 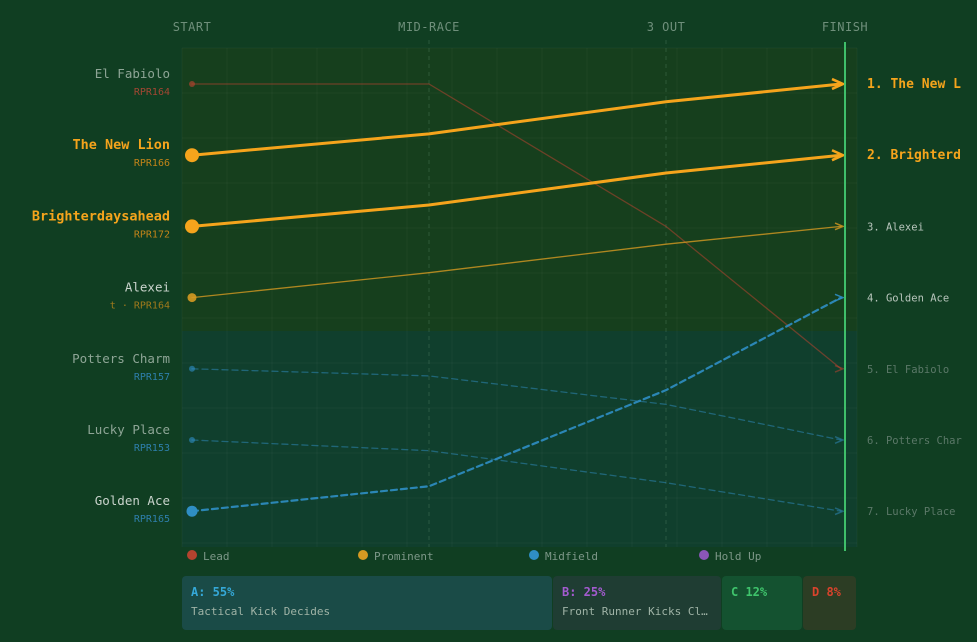 I want to click on legend-dot-prominent, so click(x=363, y=555).